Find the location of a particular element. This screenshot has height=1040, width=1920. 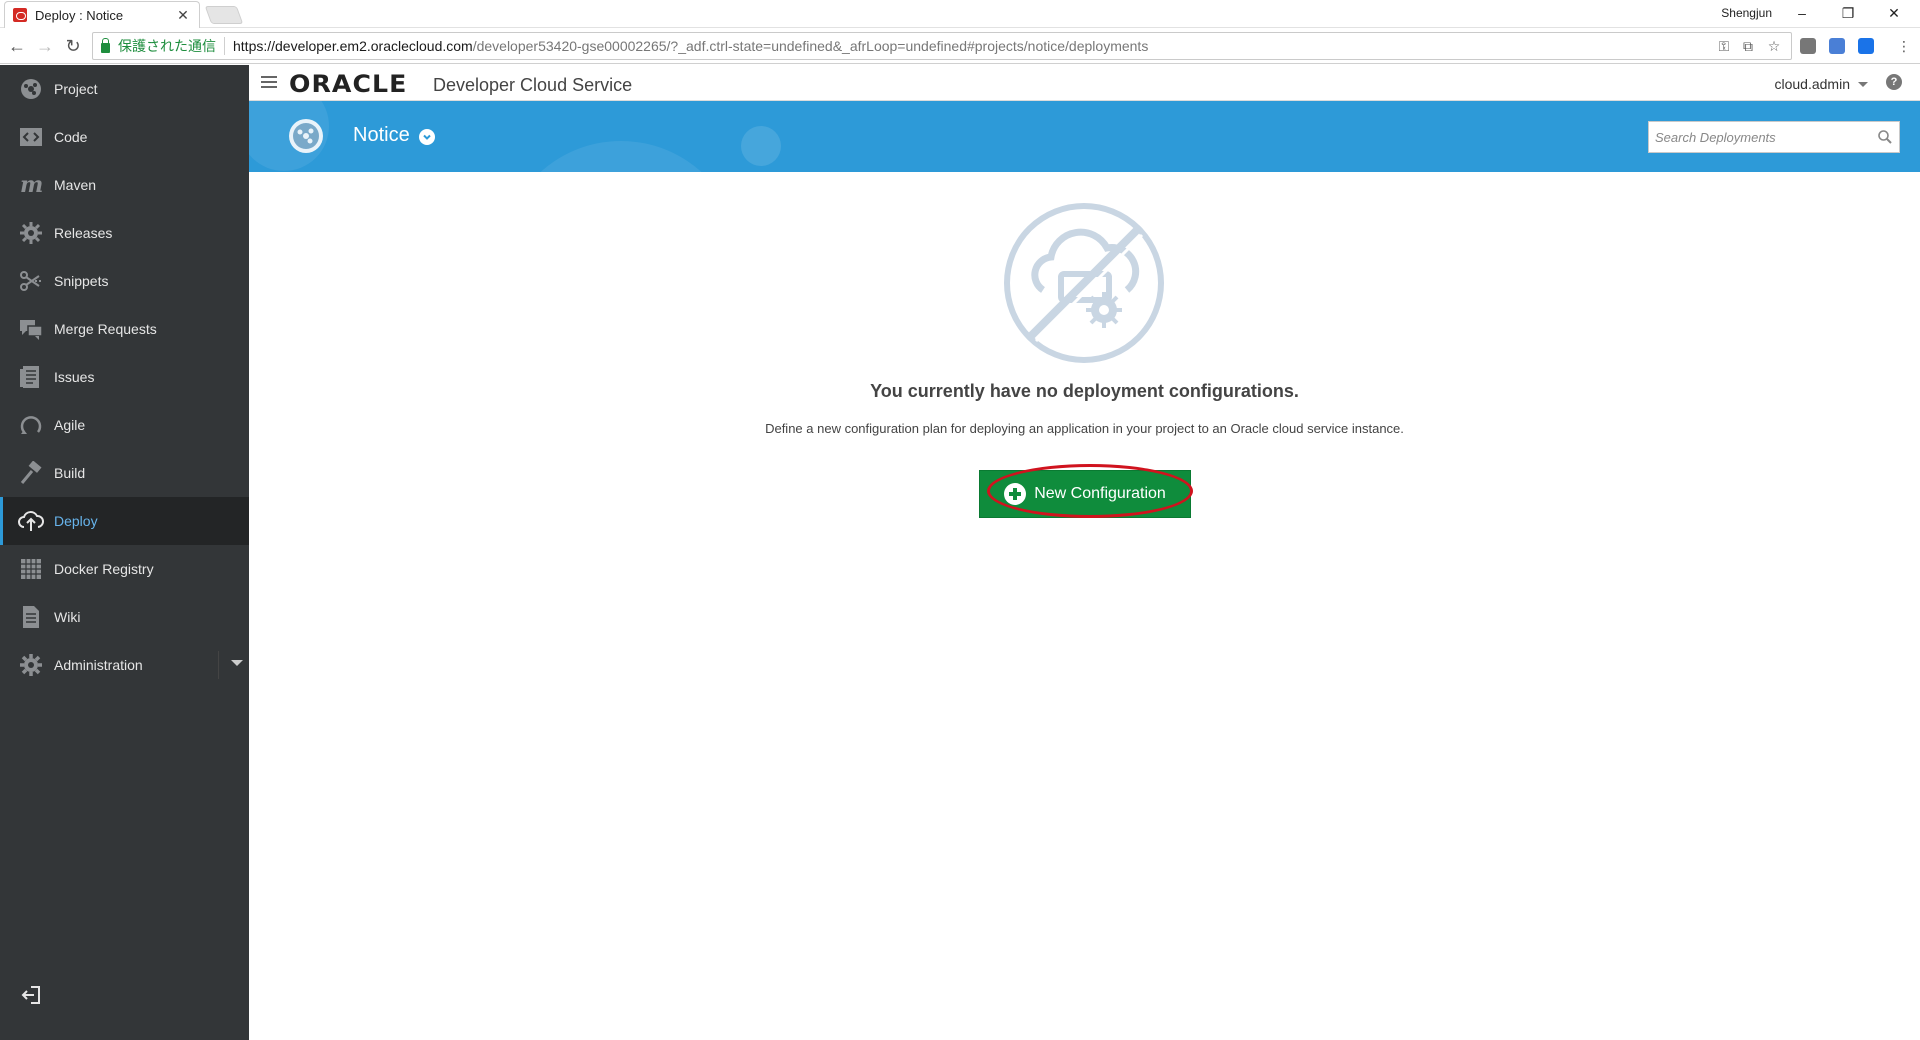

sidebar-item-wiki: Wiki is located at coordinates (124, 617).